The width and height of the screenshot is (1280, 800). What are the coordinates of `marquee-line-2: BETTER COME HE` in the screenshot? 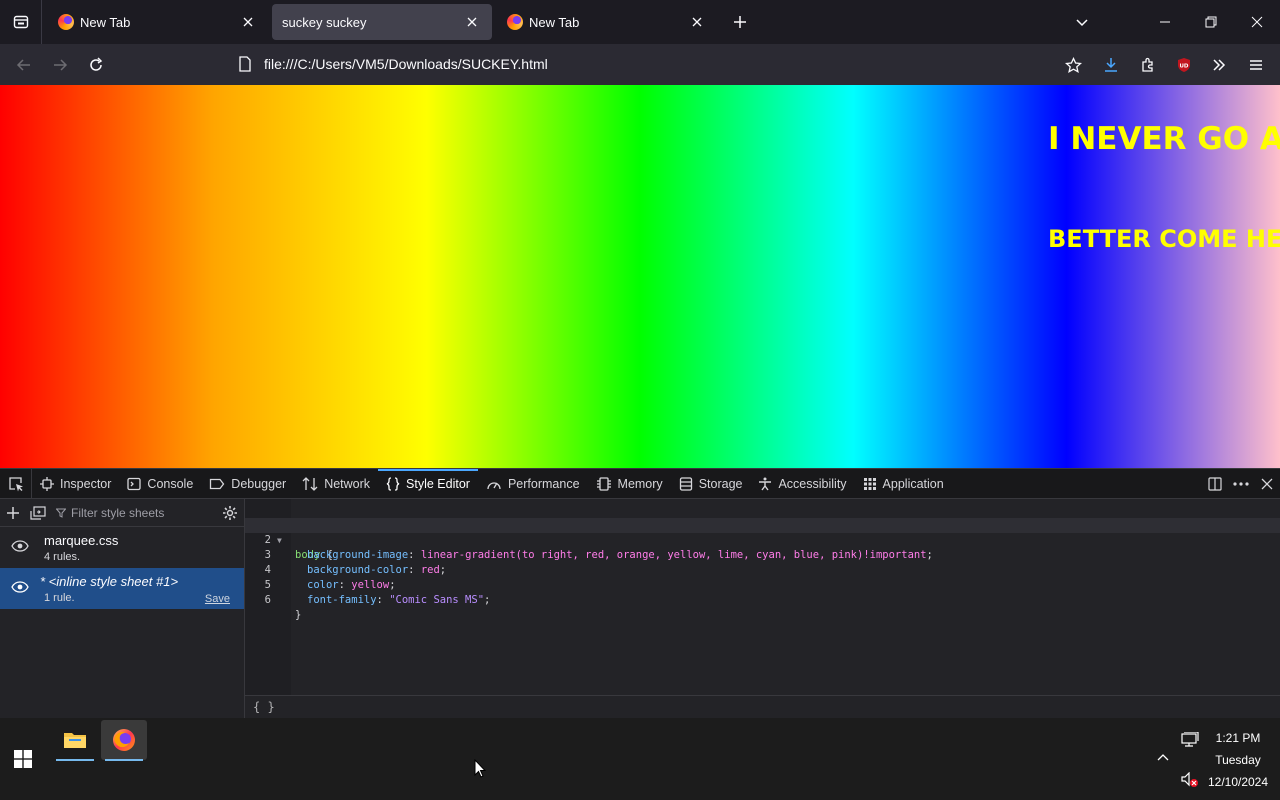 It's located at (1164, 239).